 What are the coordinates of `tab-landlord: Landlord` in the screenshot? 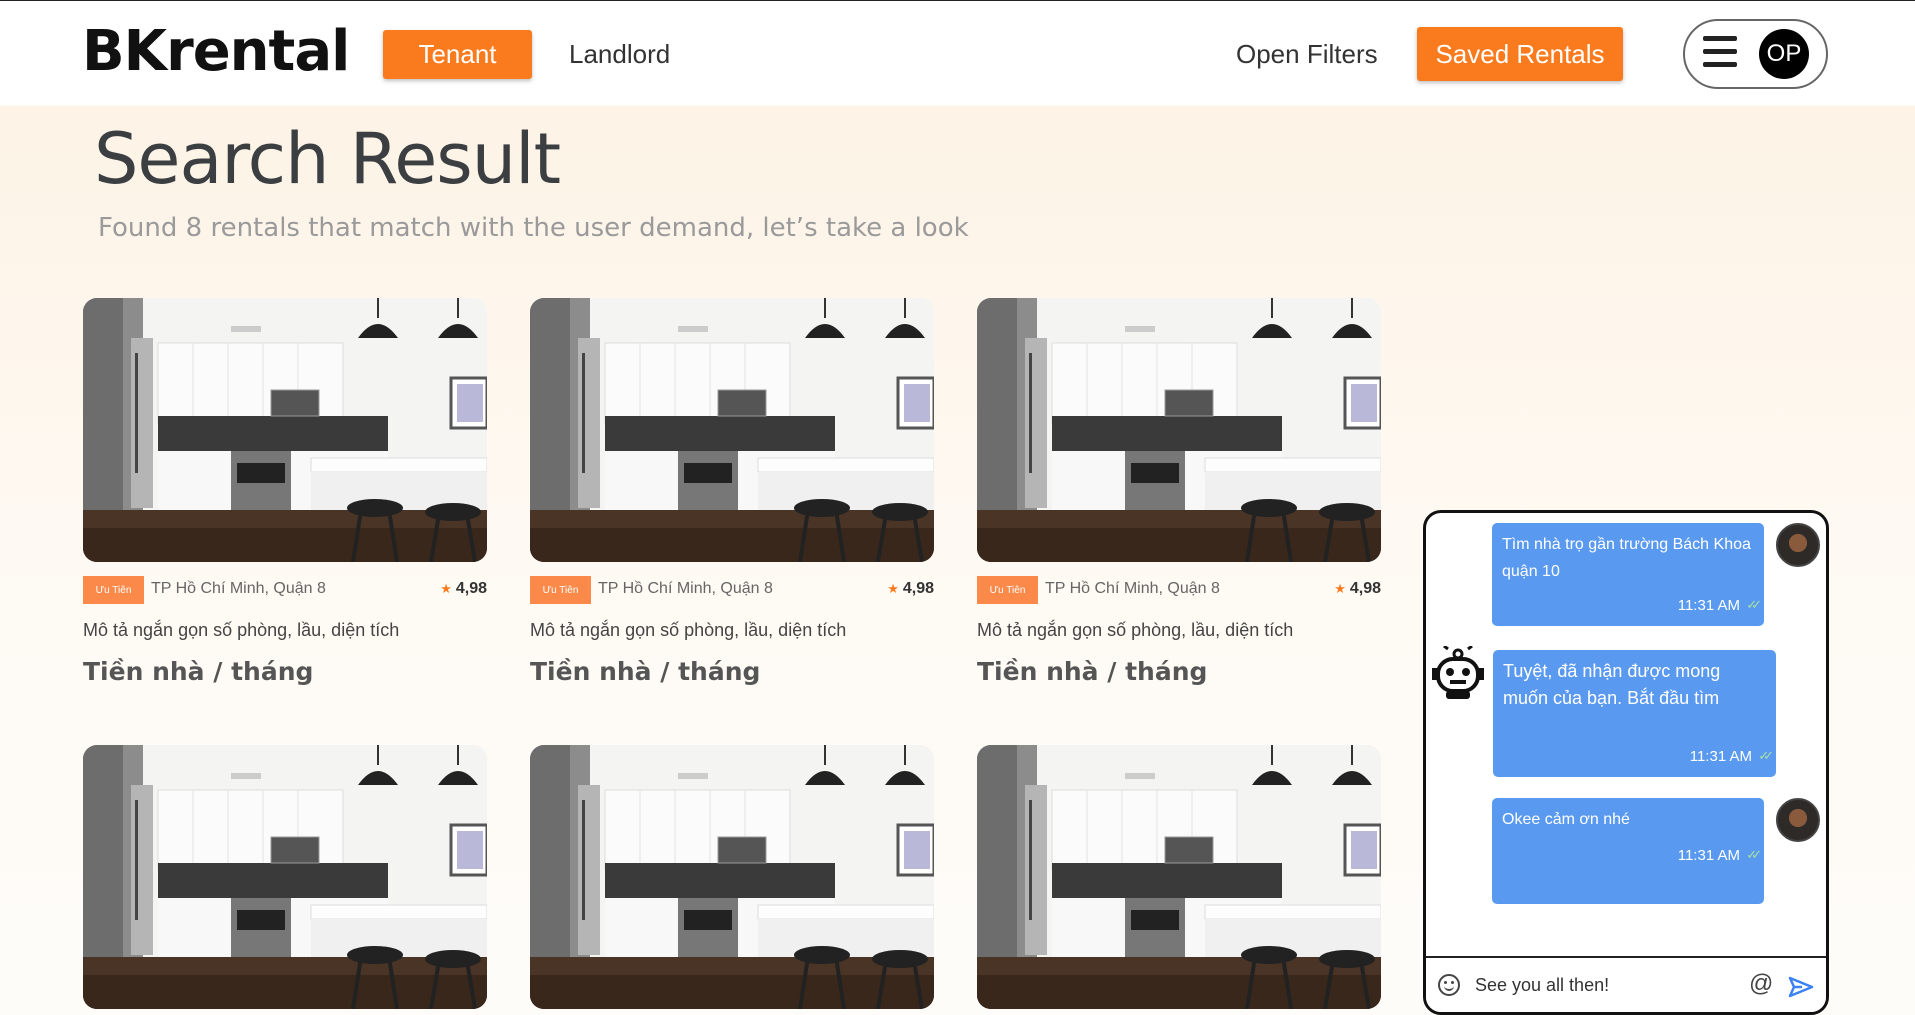 It's located at (619, 54).